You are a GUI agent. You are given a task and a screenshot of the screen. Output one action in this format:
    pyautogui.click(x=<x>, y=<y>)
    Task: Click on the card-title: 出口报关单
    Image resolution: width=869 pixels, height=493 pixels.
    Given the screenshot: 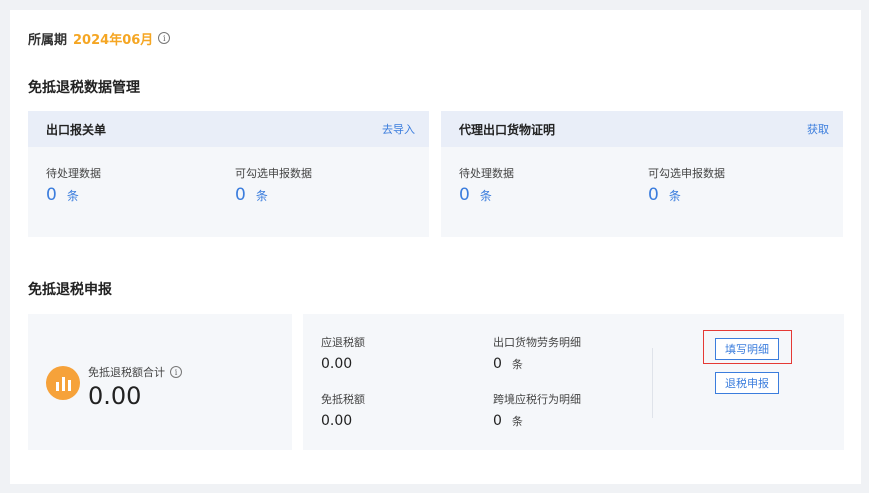 What is the action you would take?
    pyautogui.click(x=76, y=129)
    